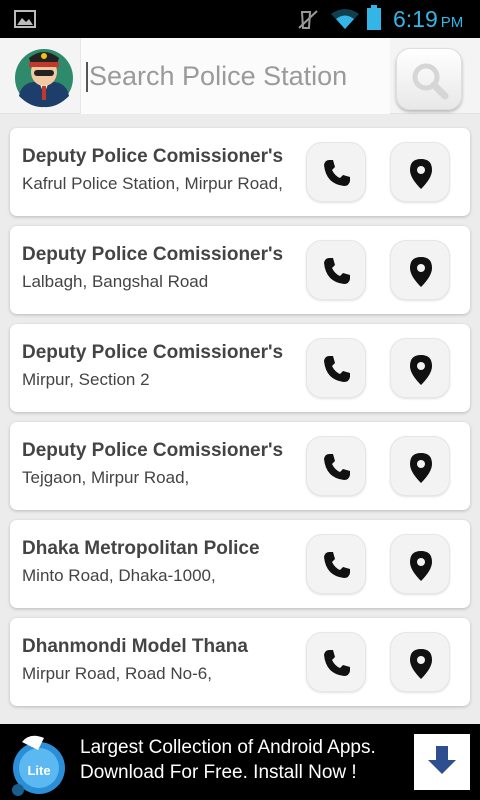 The height and width of the screenshot is (800, 480). Describe the element at coordinates (452, 22) in the screenshot. I see `clock-ampm: PM` at that location.